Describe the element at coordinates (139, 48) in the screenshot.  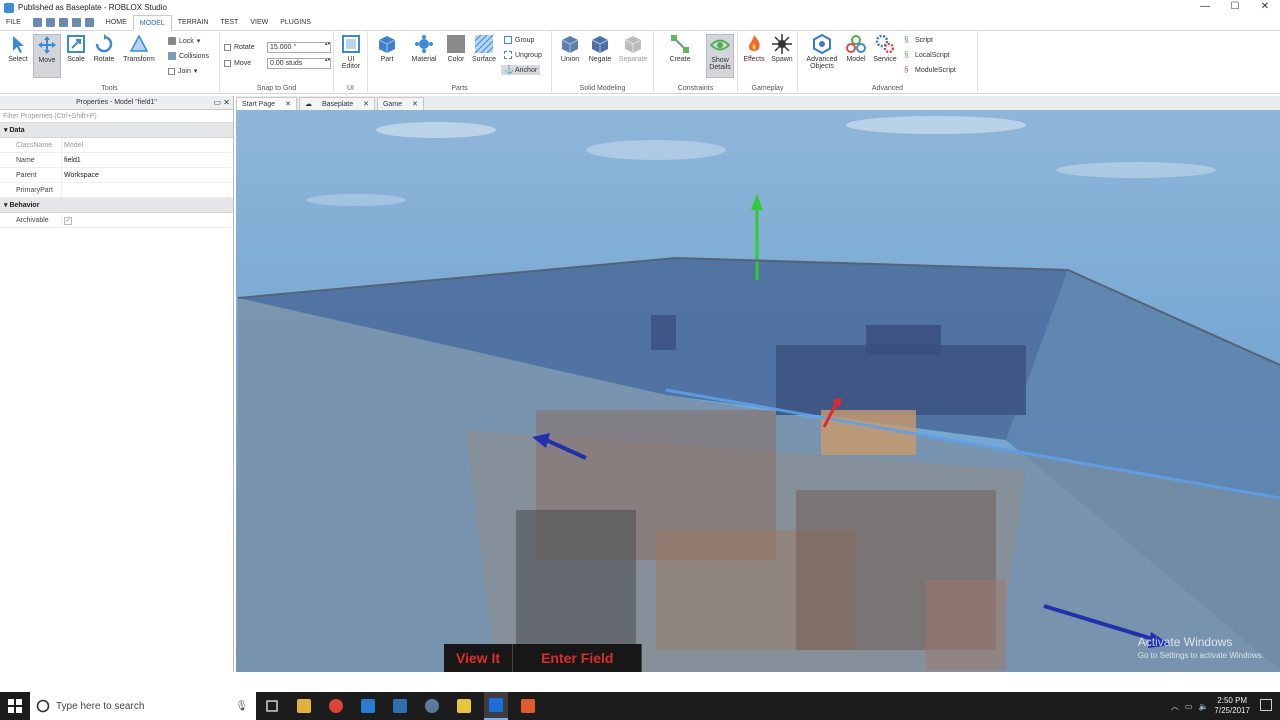
I see `transform-button: Transform` at that location.